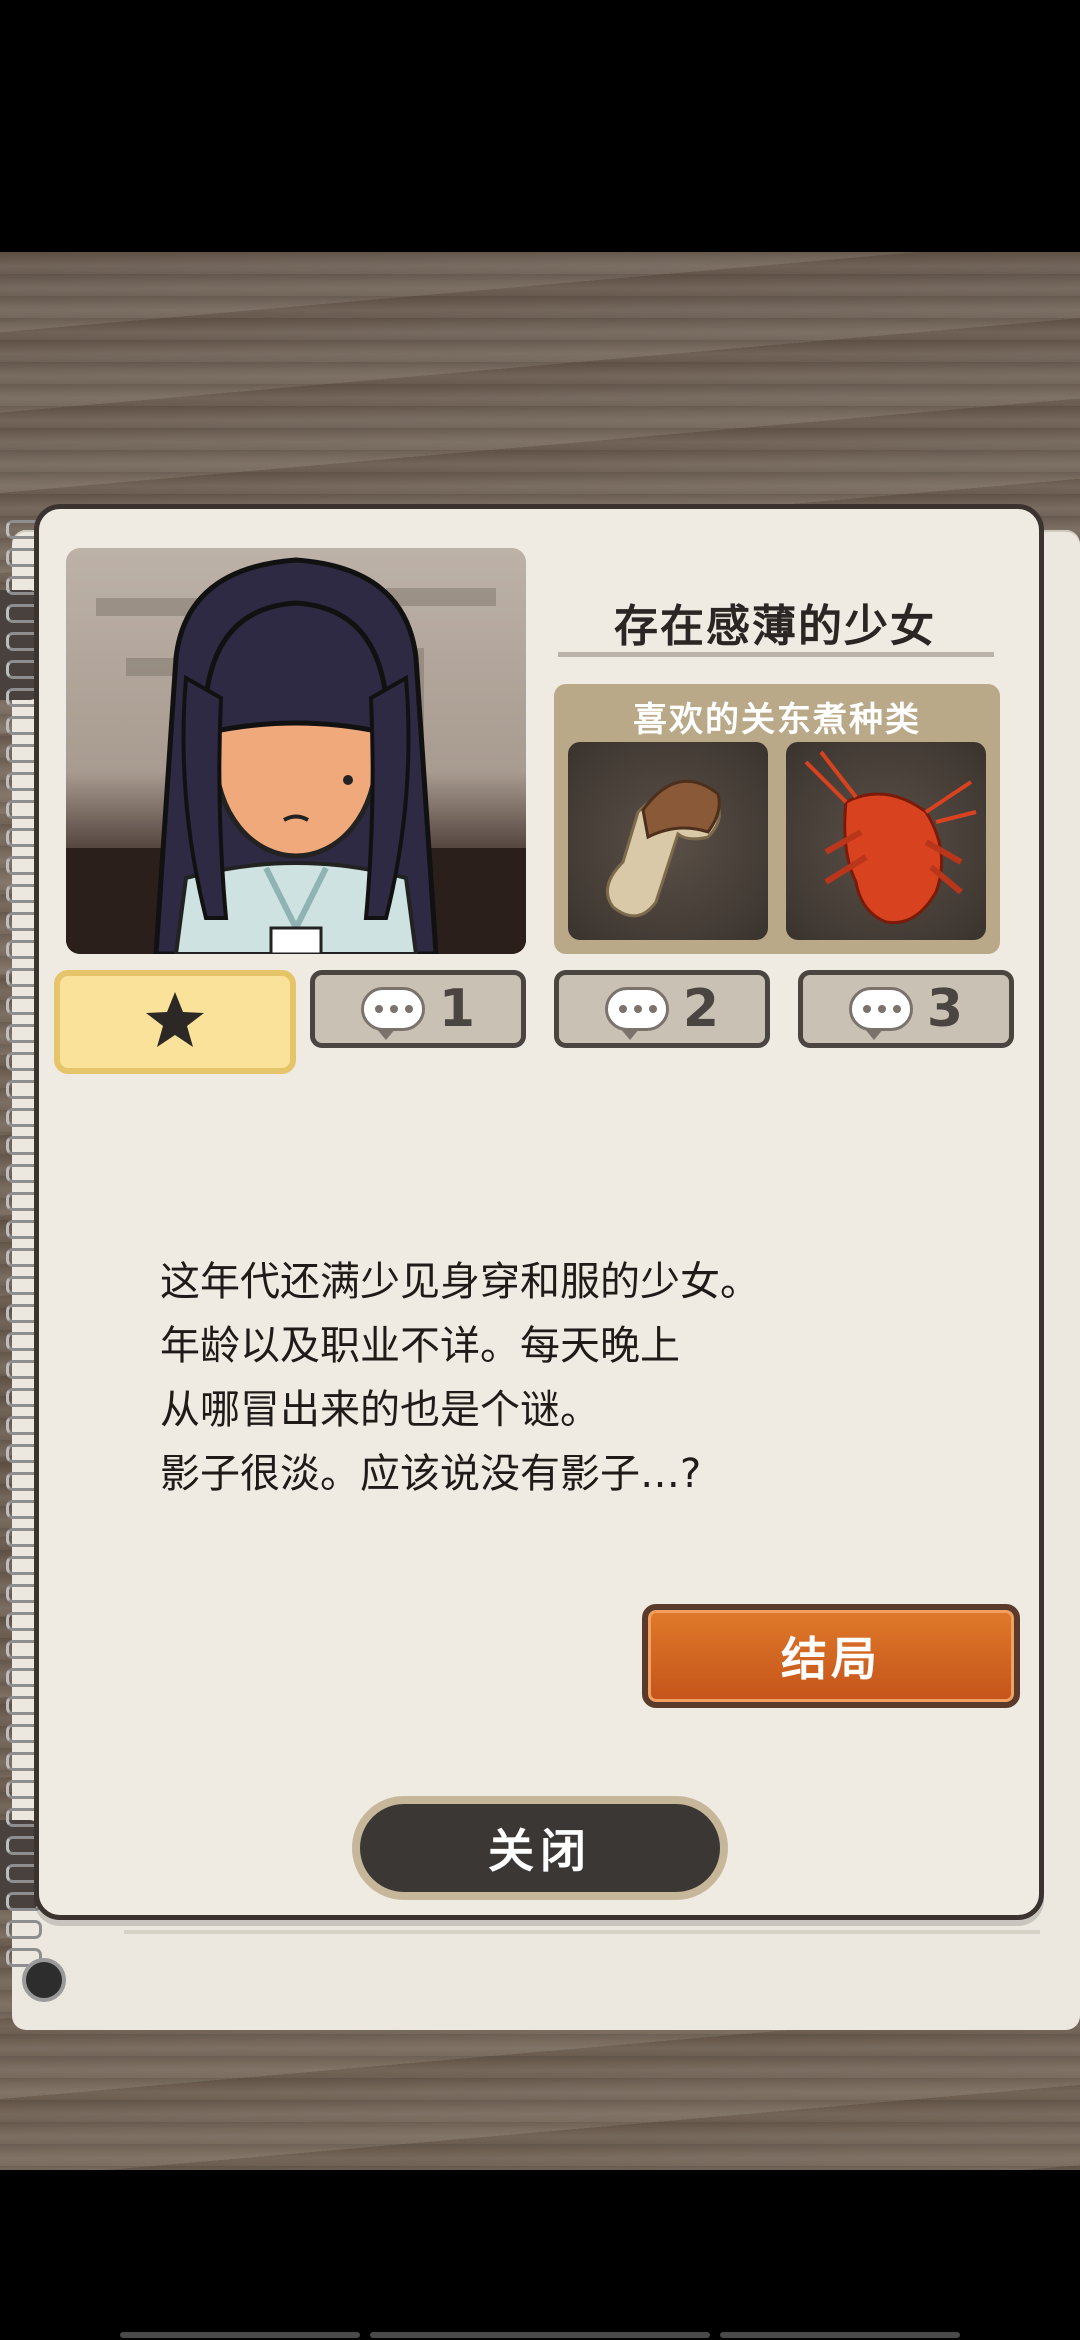  I want to click on description-line: 影子很淡。应该说没有影子…?, so click(431, 1474).